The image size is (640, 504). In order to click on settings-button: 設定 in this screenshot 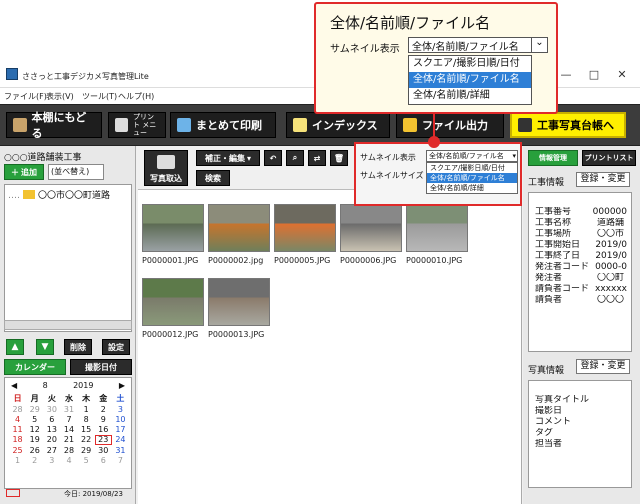, I will do `click(116, 347)`.